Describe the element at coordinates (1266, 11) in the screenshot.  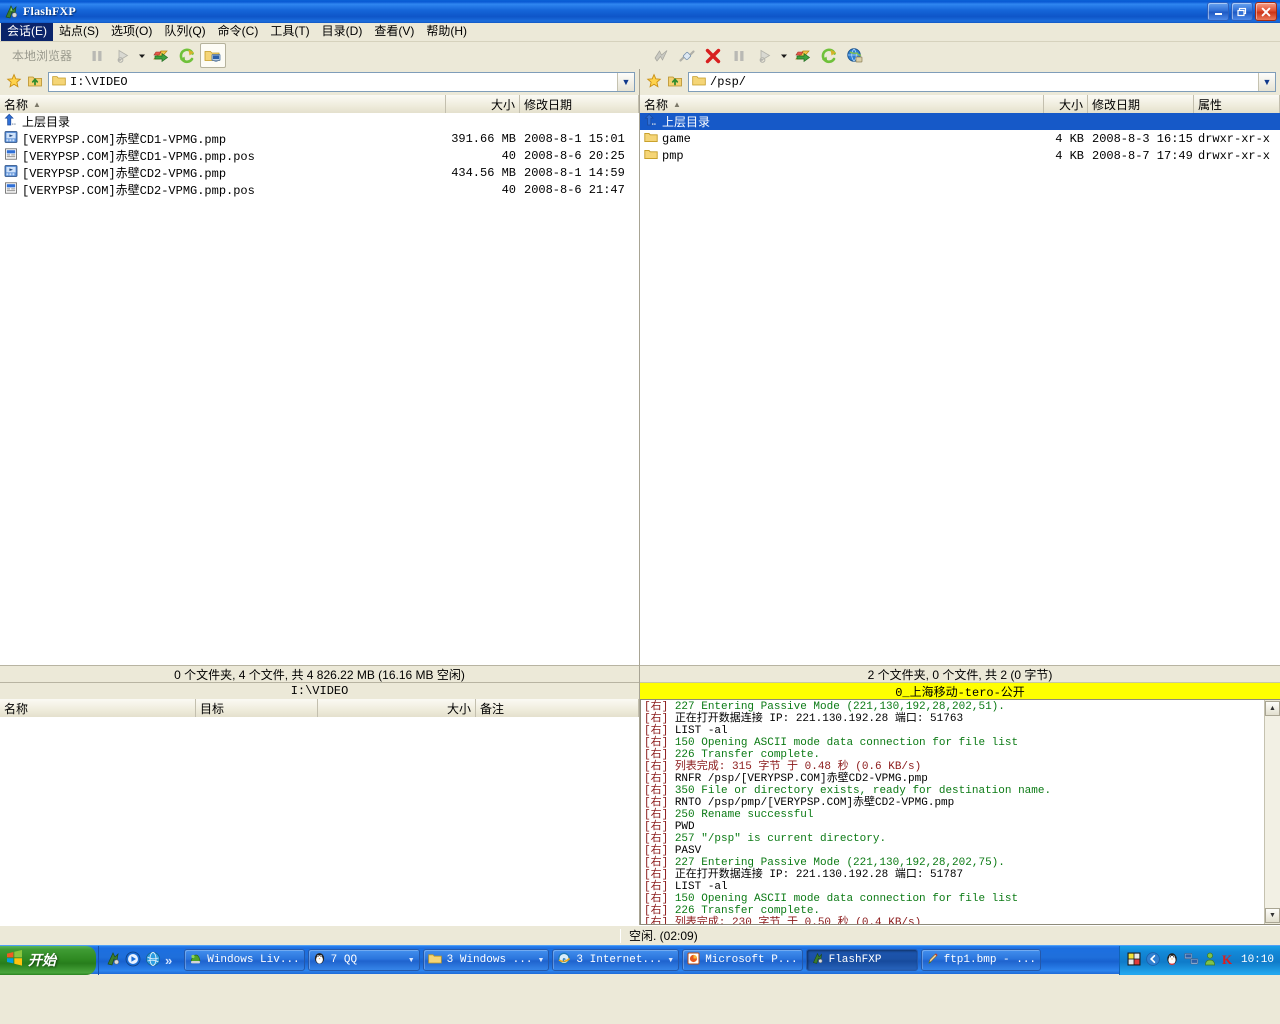
I see `close-button` at that location.